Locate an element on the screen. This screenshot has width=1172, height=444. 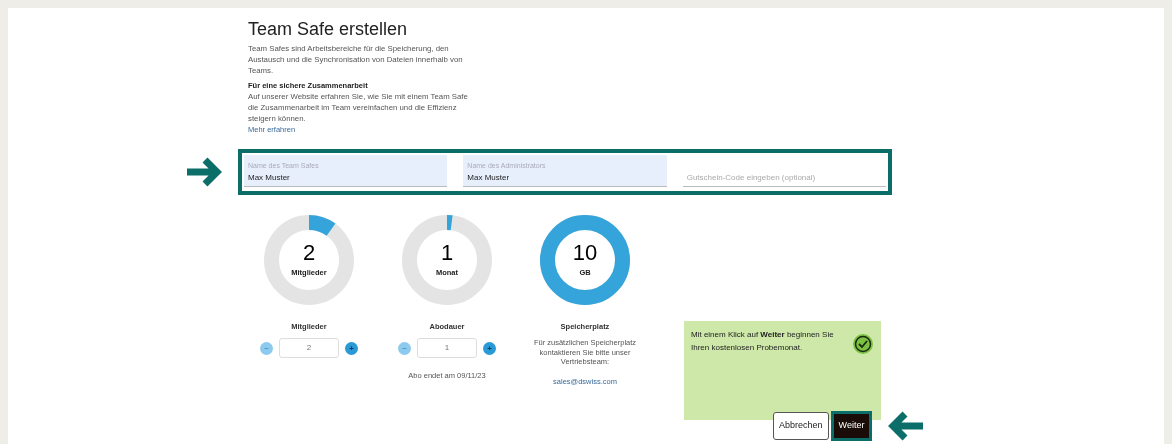
check-icon is located at coordinates (863, 344).